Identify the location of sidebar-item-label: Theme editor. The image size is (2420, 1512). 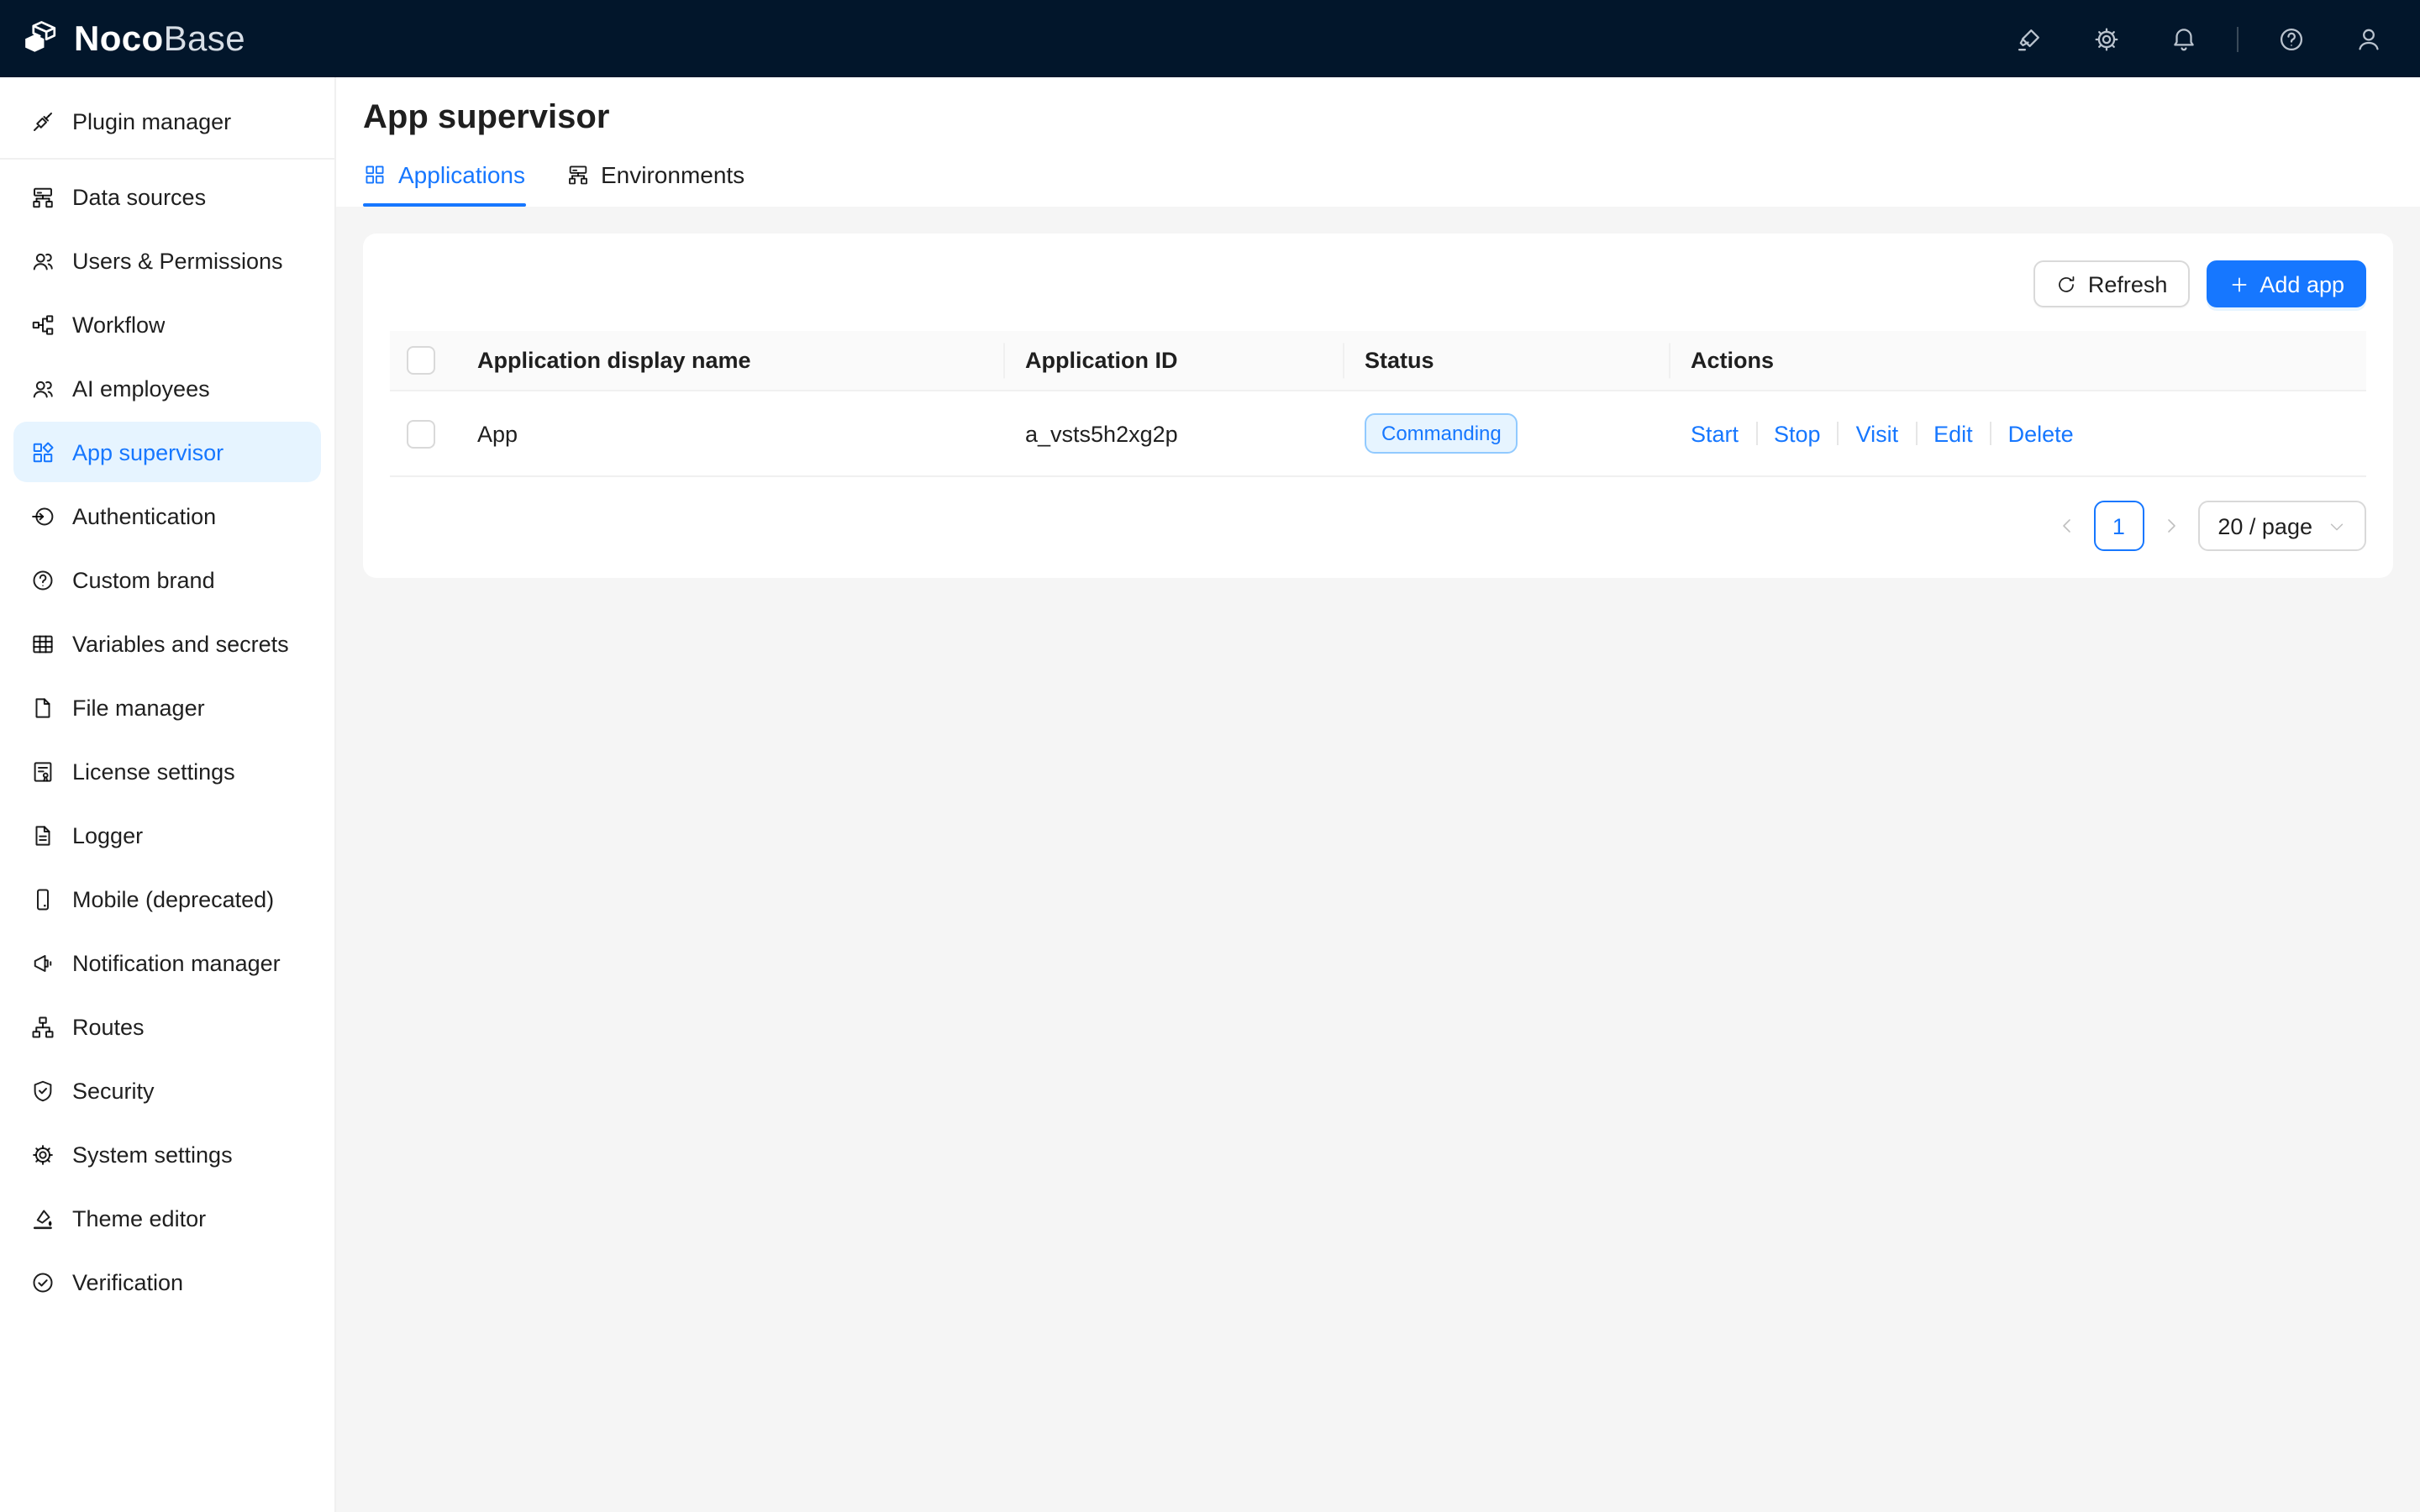
(139, 1218).